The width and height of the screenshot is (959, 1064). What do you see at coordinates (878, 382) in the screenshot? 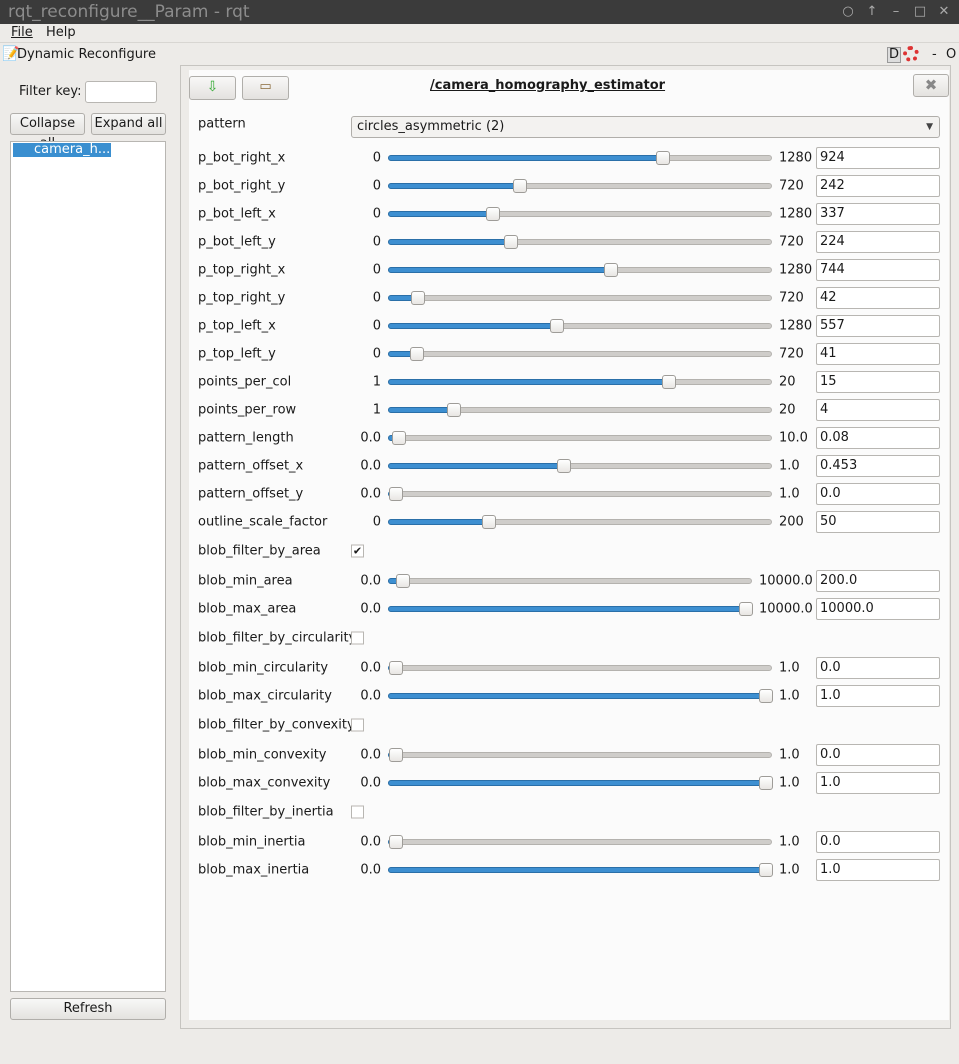
I see `points-per-col-input: 15` at bounding box center [878, 382].